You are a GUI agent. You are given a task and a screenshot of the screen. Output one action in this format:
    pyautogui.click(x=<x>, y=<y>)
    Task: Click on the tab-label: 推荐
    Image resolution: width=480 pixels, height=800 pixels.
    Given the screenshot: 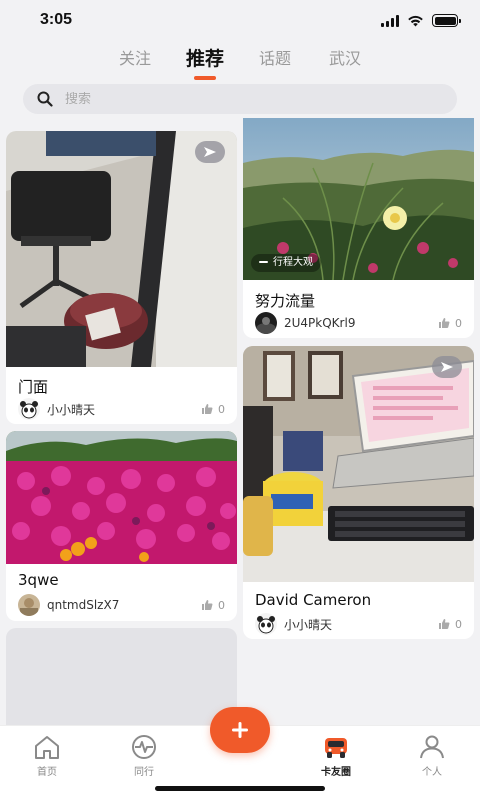 What is the action you would take?
    pyautogui.click(x=204, y=59)
    